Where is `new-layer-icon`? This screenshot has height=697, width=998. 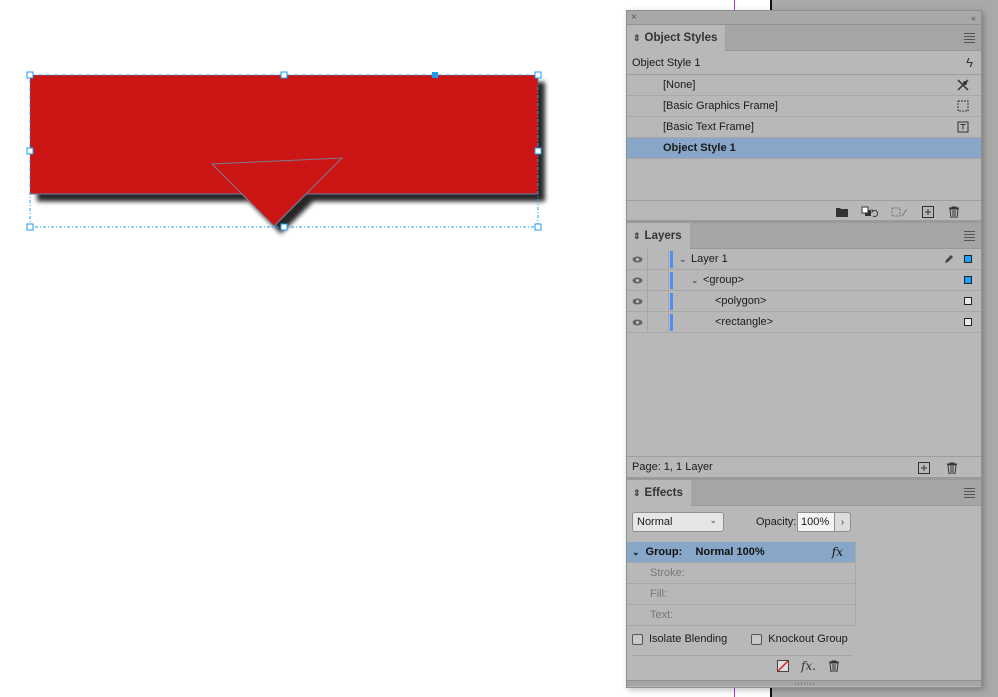
new-layer-icon is located at coordinates (924, 468).